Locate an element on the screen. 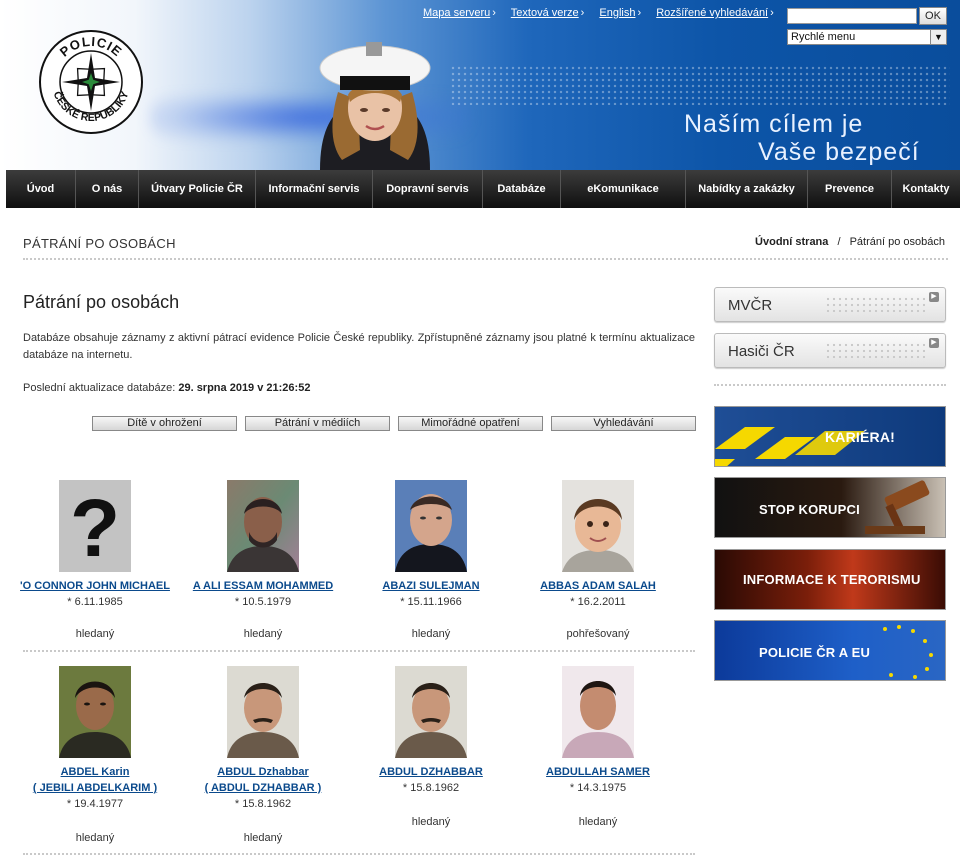 This screenshot has height=856, width=960. filter-media-search-button: Pátrání v médiích is located at coordinates (317, 423).